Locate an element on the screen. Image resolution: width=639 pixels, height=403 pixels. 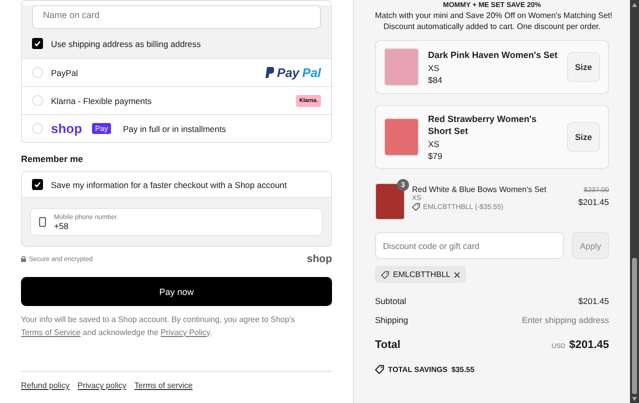
p-icon is located at coordinates (269, 72).